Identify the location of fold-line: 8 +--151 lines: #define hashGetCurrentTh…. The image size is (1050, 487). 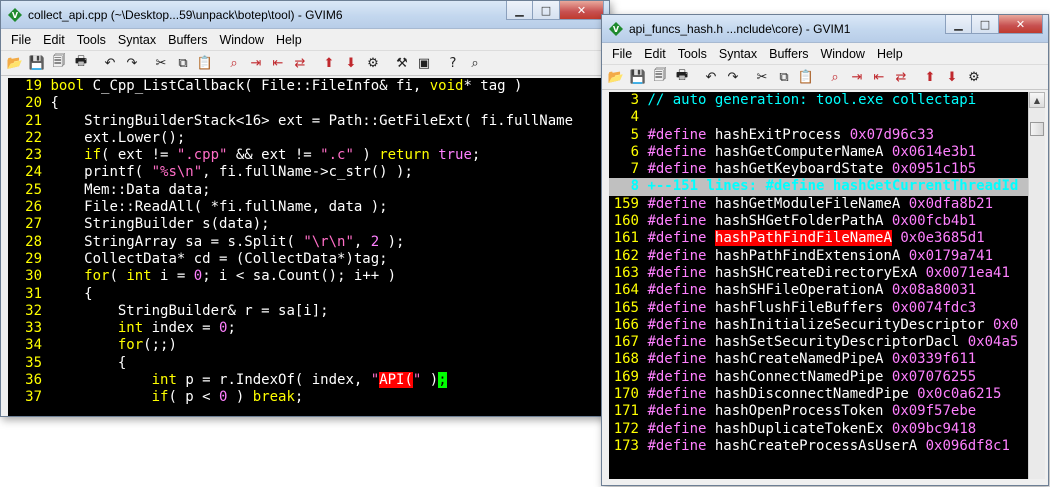
(818, 187).